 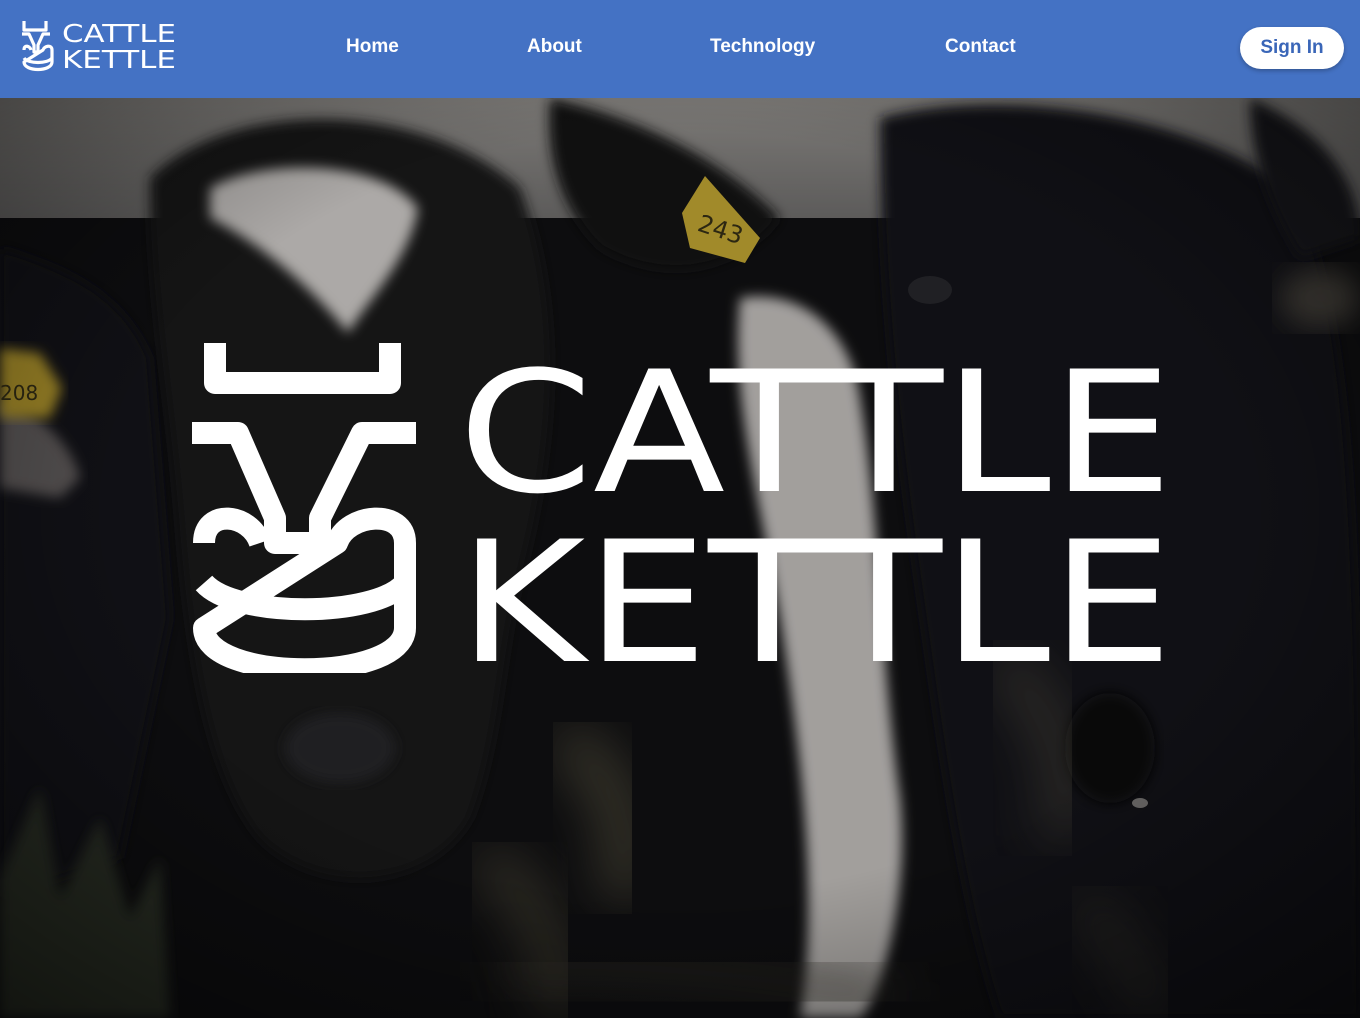 I want to click on main-nav: Home About Technology Contact, so click(x=680, y=49).